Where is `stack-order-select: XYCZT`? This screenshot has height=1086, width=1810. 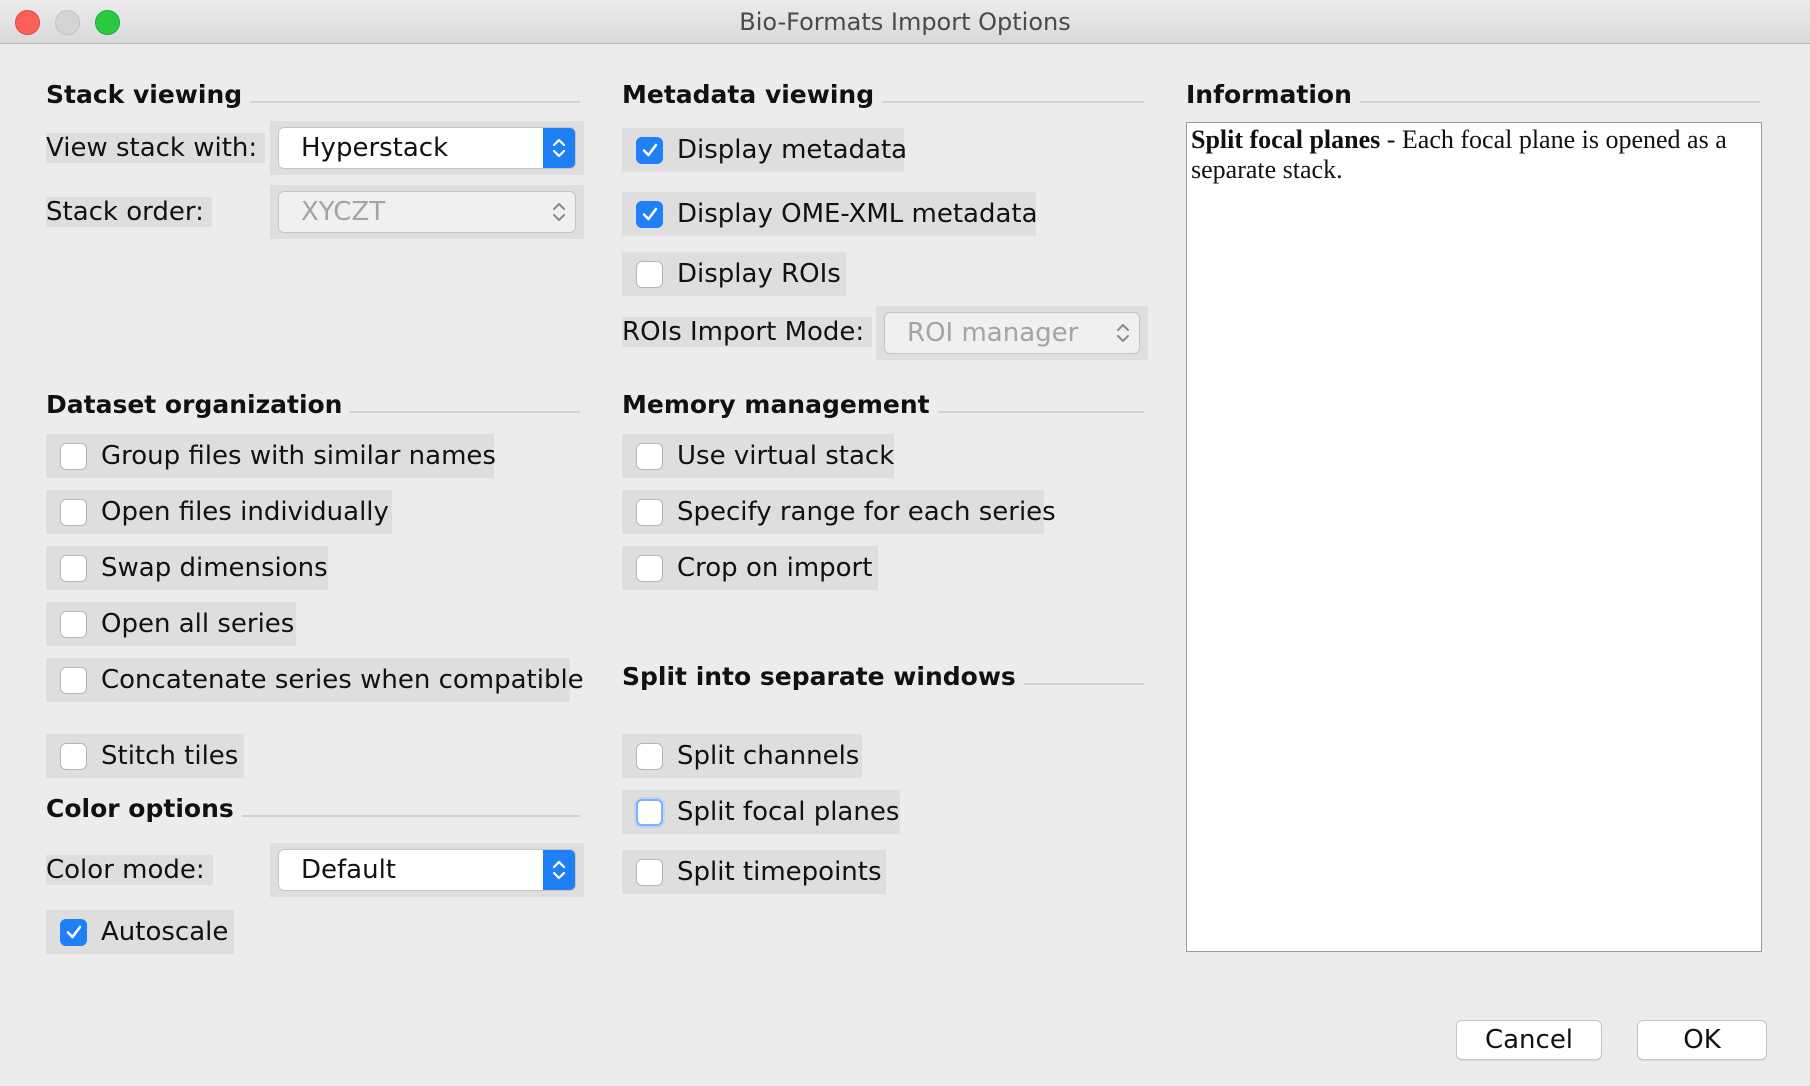 stack-order-select: XYCZT is located at coordinates (427, 212).